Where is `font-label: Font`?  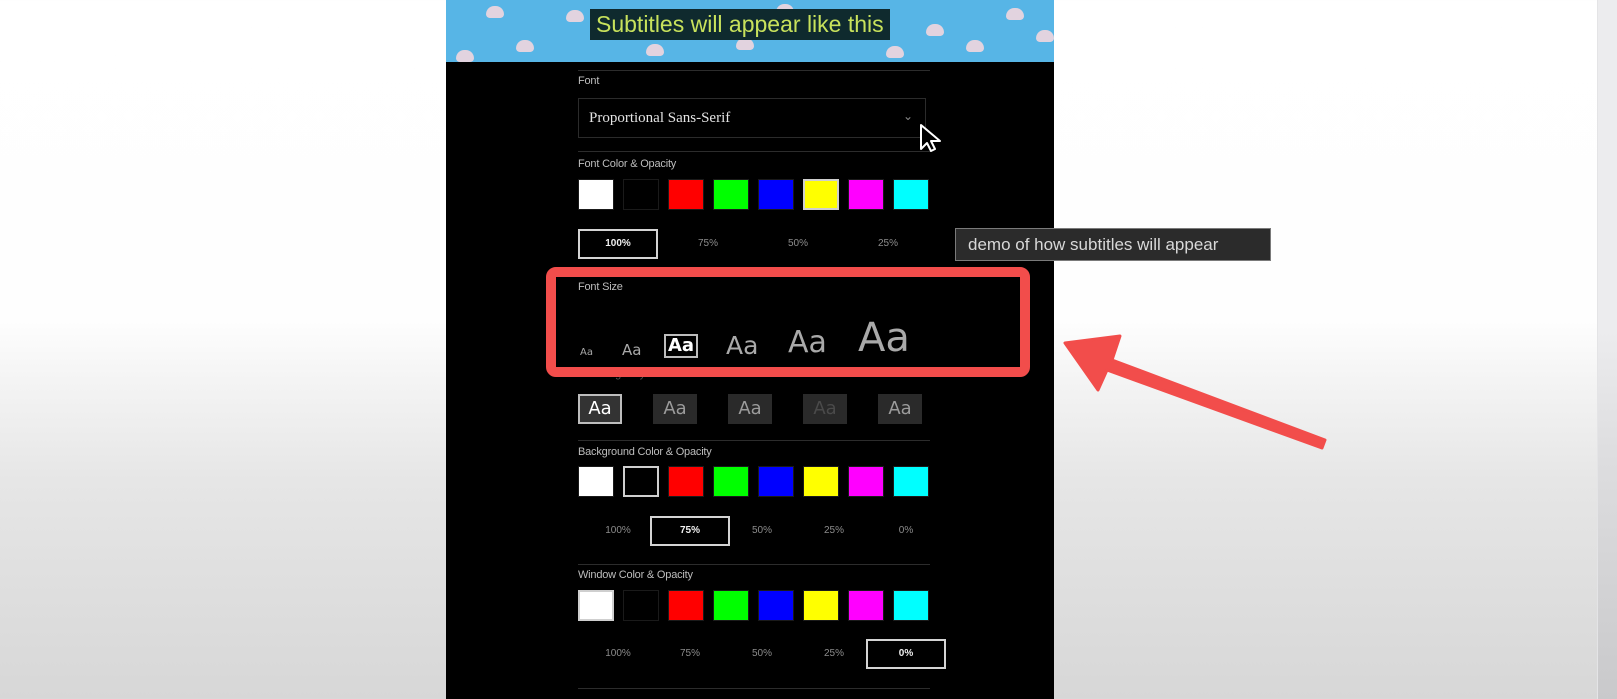 font-label: Font is located at coordinates (589, 81).